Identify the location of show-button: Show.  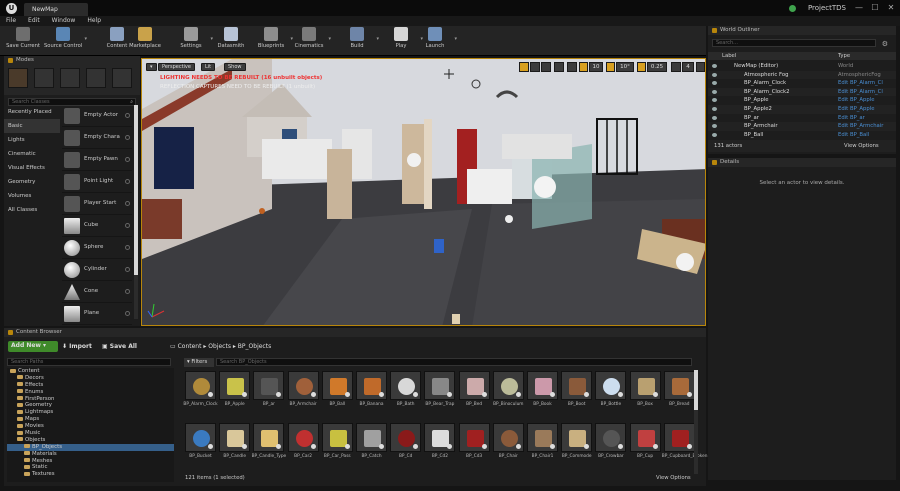
(235, 67).